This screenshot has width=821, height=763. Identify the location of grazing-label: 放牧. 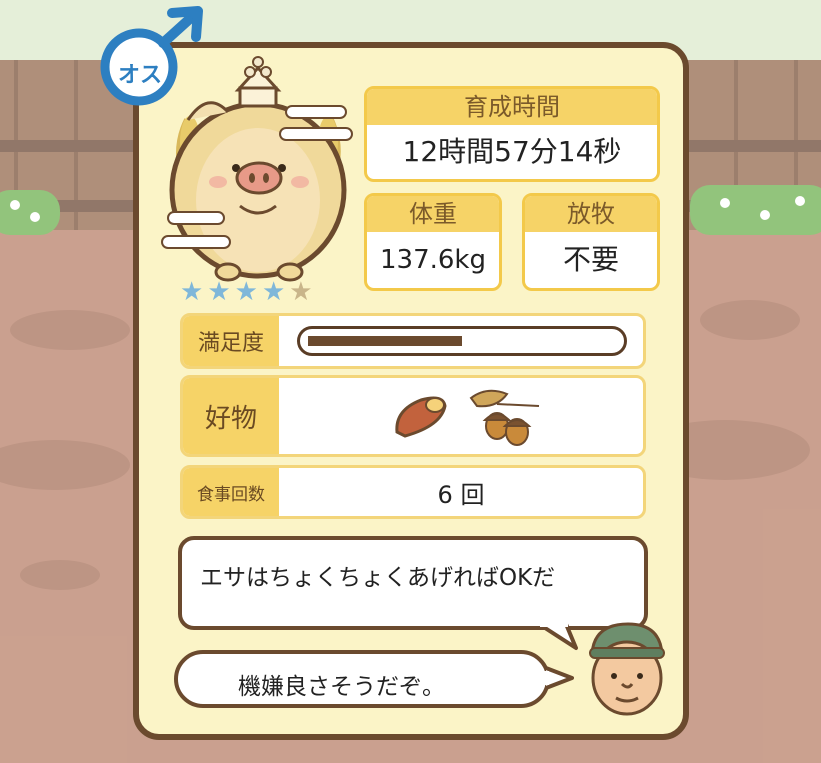
(591, 214).